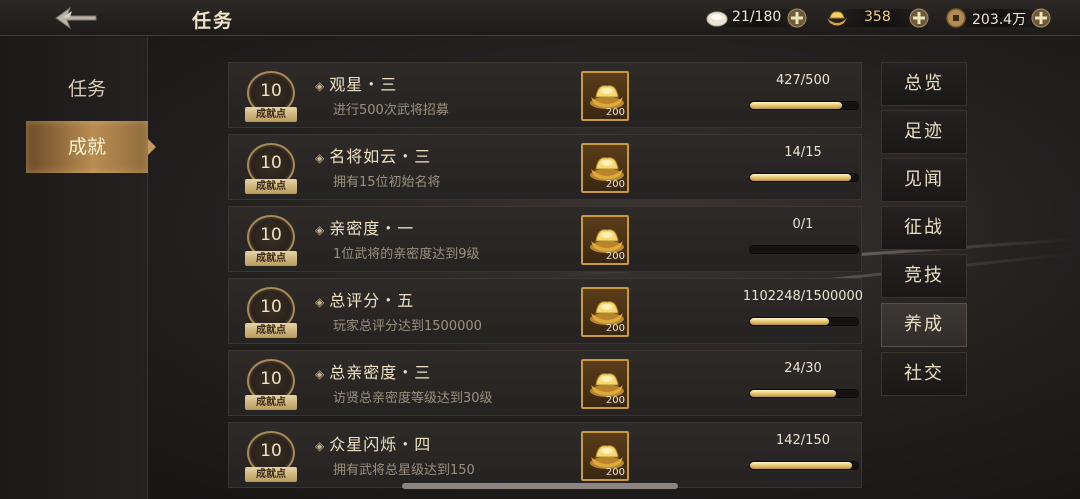 This screenshot has width=1080, height=499. Describe the element at coordinates (78, 268) in the screenshot. I see `sidebar: 任务 成就` at that location.